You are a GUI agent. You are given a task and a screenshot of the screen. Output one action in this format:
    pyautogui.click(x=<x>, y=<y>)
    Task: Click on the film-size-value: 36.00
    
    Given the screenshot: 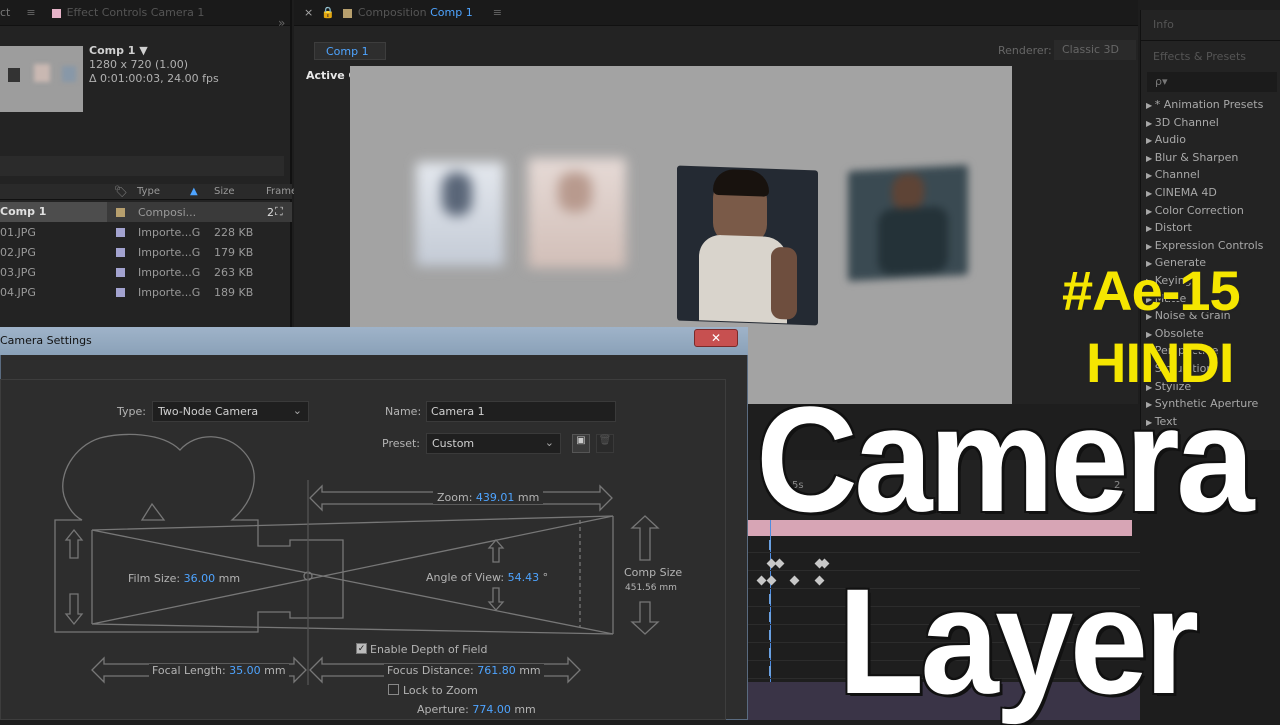 What is the action you would take?
    pyautogui.click(x=200, y=578)
    